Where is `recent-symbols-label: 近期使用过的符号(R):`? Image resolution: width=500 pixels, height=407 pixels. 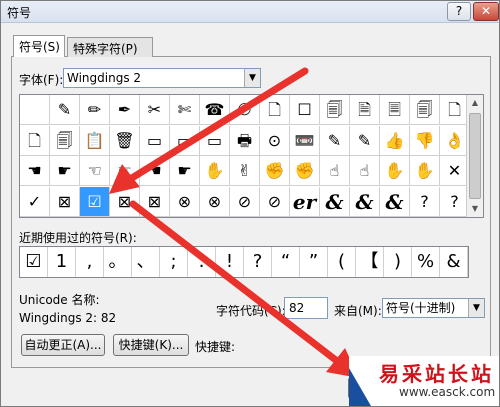 recent-symbols-label: 近期使用过的符号(R): is located at coordinates (78, 238).